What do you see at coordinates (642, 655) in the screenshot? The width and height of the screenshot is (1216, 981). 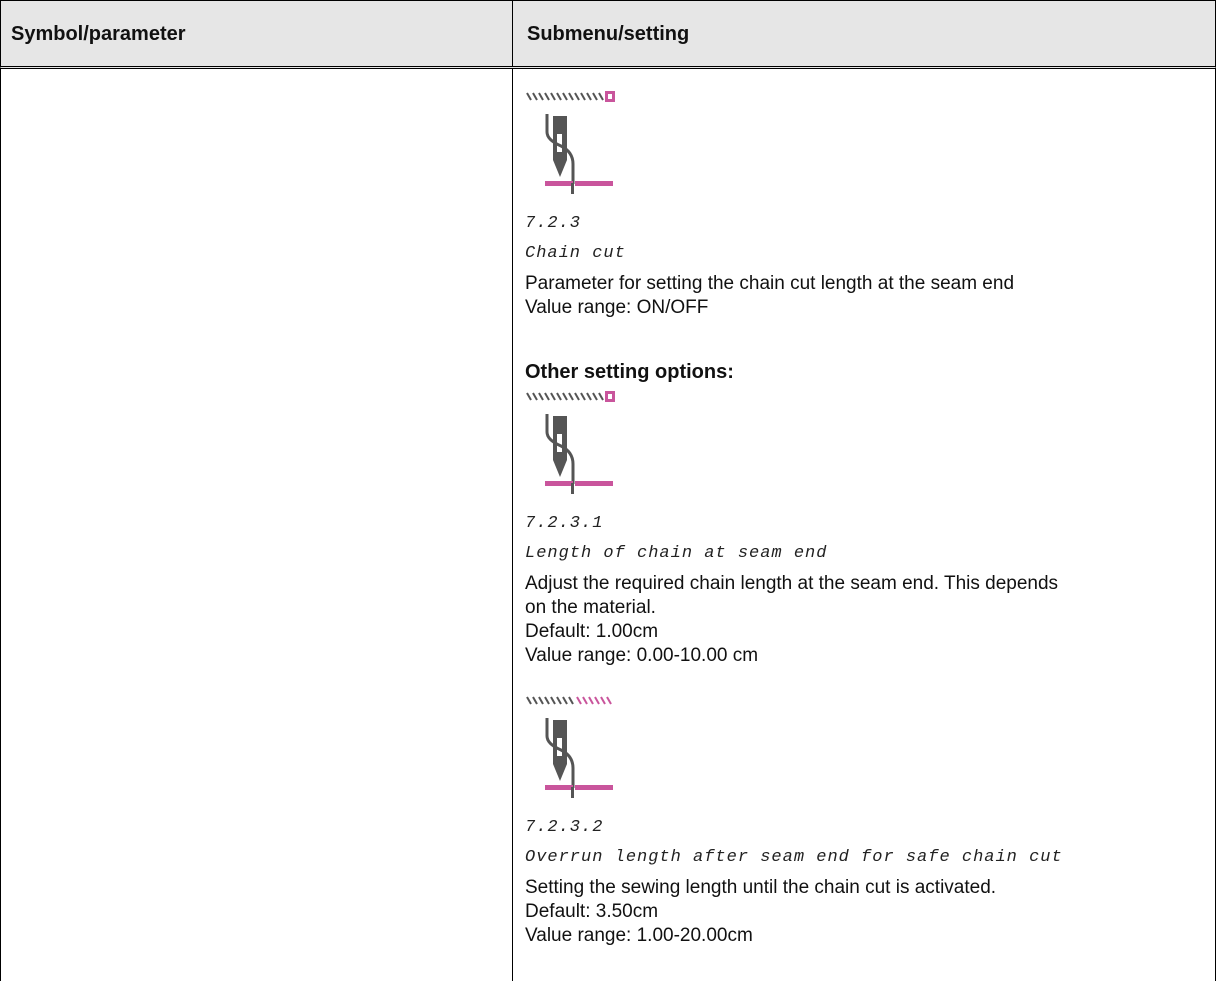 I see `entry-value-range: Value range: 0.00-10.00 cm` at bounding box center [642, 655].